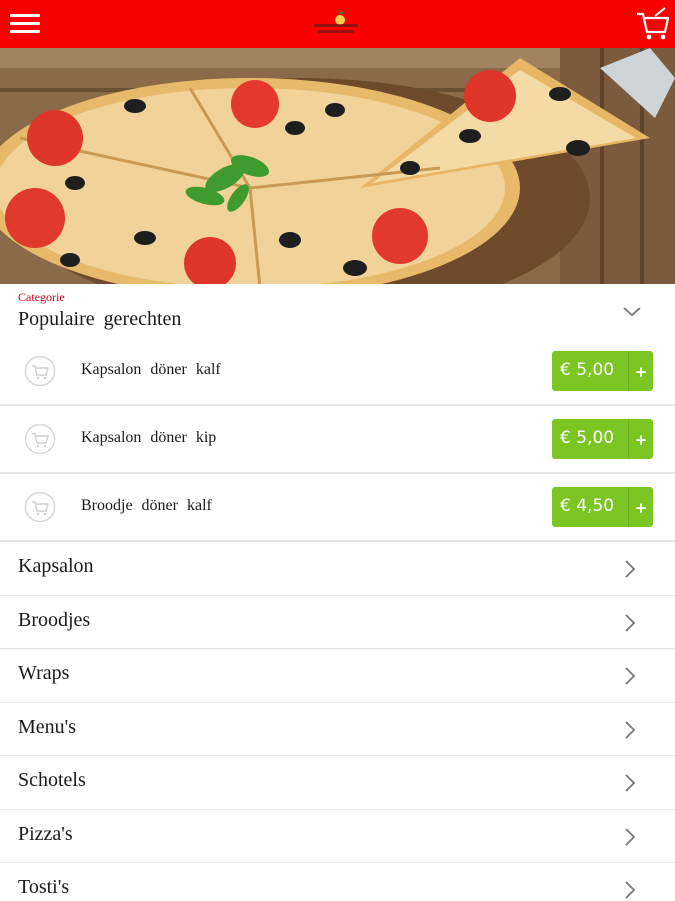  I want to click on category-item-label: Menu's, so click(47, 727).